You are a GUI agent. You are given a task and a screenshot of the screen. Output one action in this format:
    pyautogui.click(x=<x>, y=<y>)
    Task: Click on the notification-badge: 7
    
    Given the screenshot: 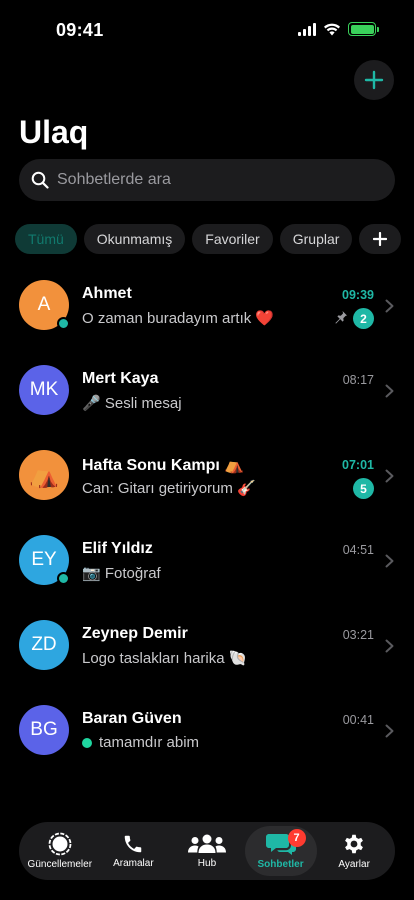 What is the action you would take?
    pyautogui.click(x=296, y=838)
    